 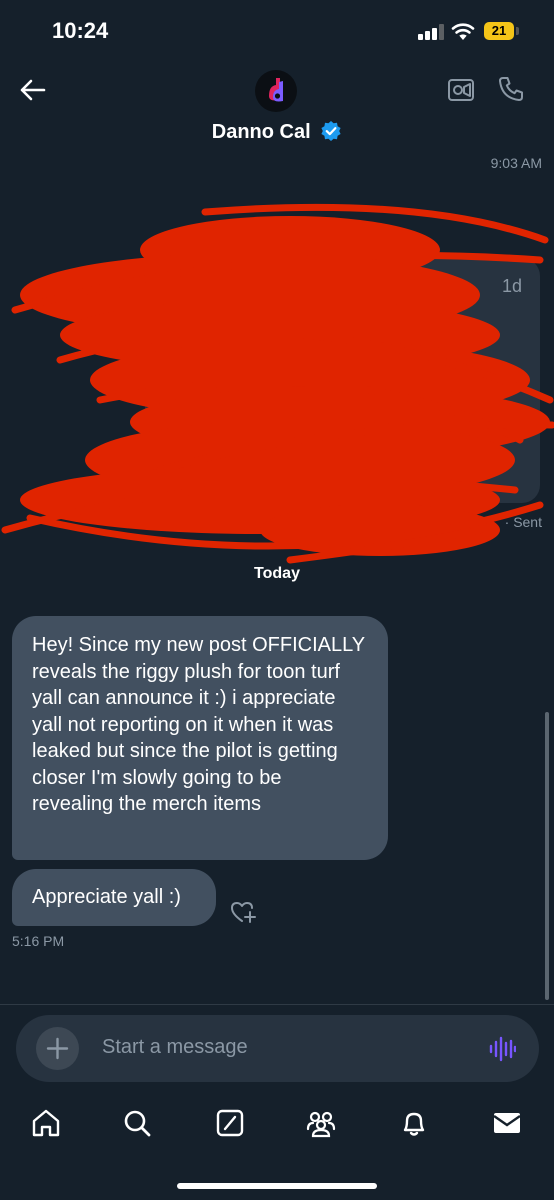 I want to click on home-indicator, so click(x=277, y=1186).